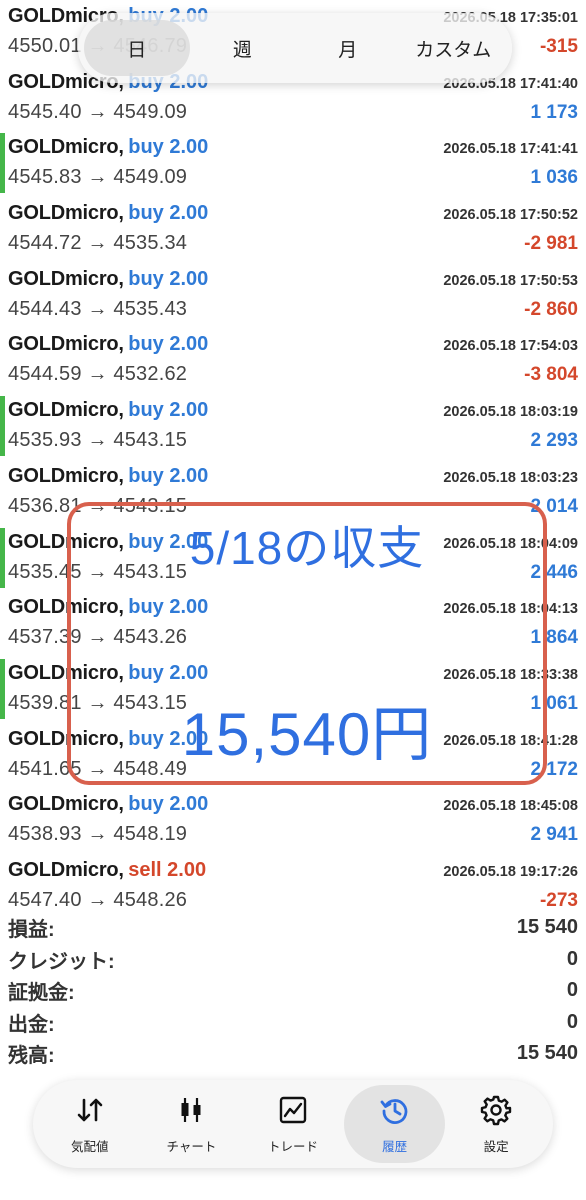 This screenshot has height=1200, width=586. I want to click on trade-time: 2026.05.18 18:45:08, so click(510, 806).